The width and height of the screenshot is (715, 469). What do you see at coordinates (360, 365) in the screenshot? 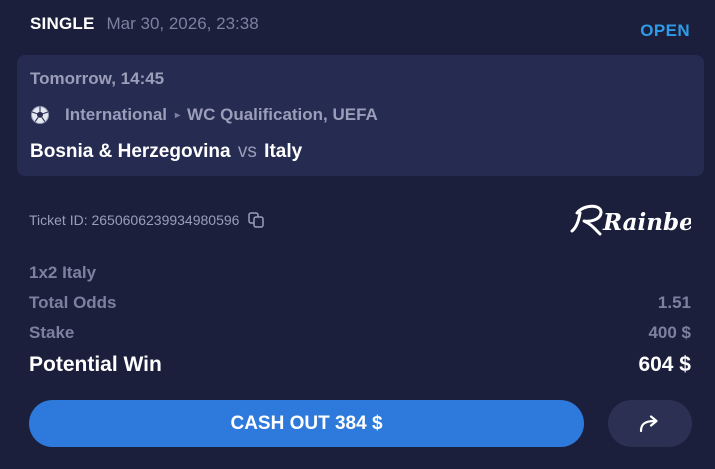
I see `potential-win-row: Potential Win 604 $` at bounding box center [360, 365].